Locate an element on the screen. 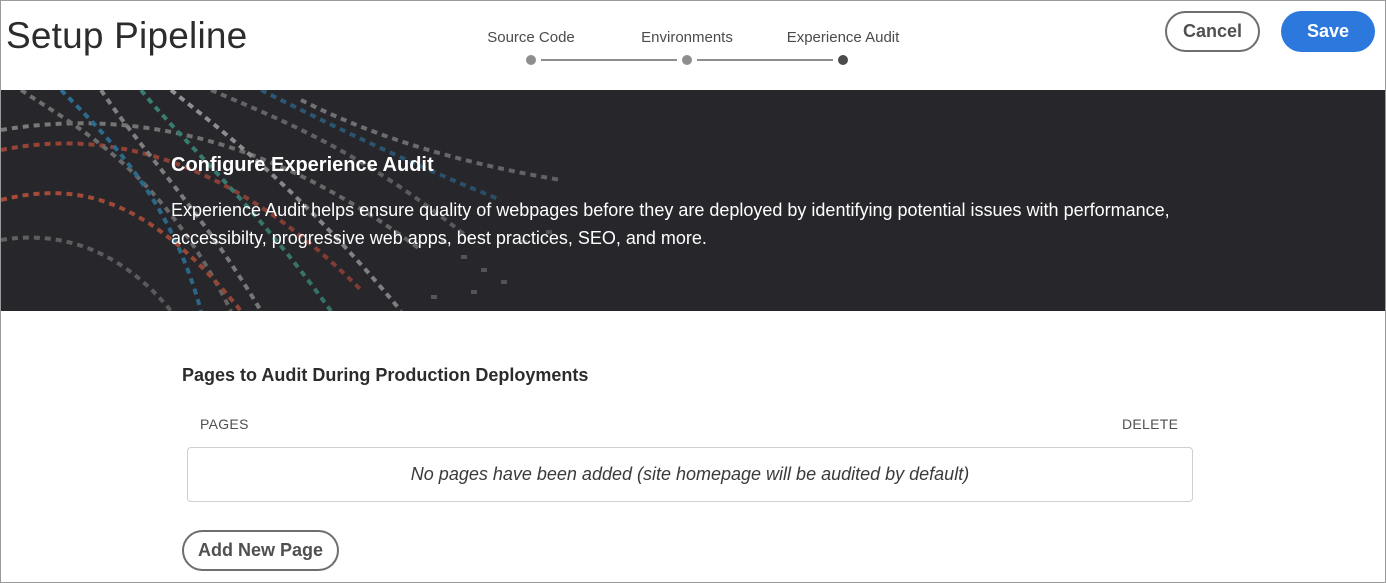 The width and height of the screenshot is (1386, 583). page-title: Setup Pipeline is located at coordinates (127, 35).